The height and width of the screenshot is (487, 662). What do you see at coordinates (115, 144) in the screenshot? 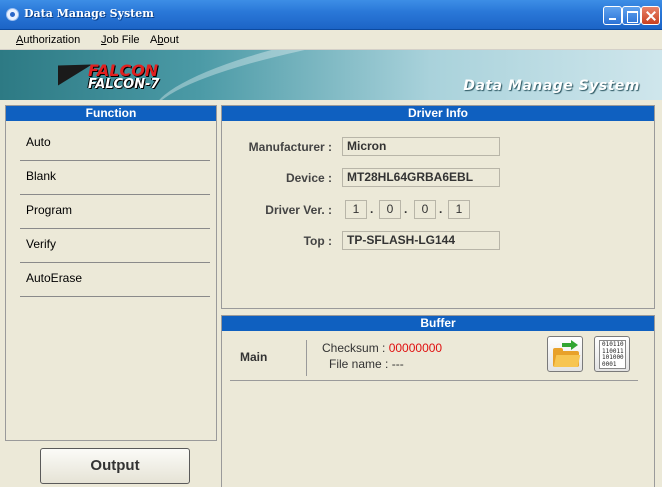
I see `function-auto: Auto` at bounding box center [115, 144].